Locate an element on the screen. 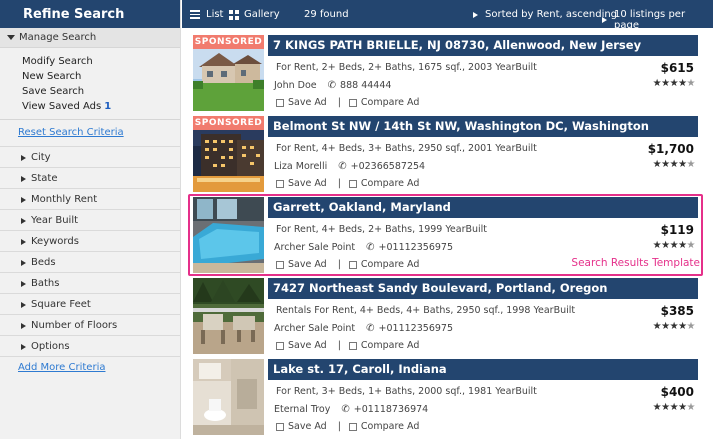  list-view-button: List is located at coordinates (206, 14).